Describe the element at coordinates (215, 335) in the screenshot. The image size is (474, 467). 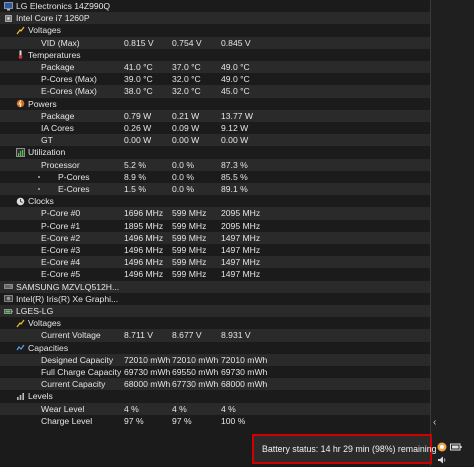
I see `sensor-row: Current Voltage 8.711 V 8.677 V 8.931 V` at that location.